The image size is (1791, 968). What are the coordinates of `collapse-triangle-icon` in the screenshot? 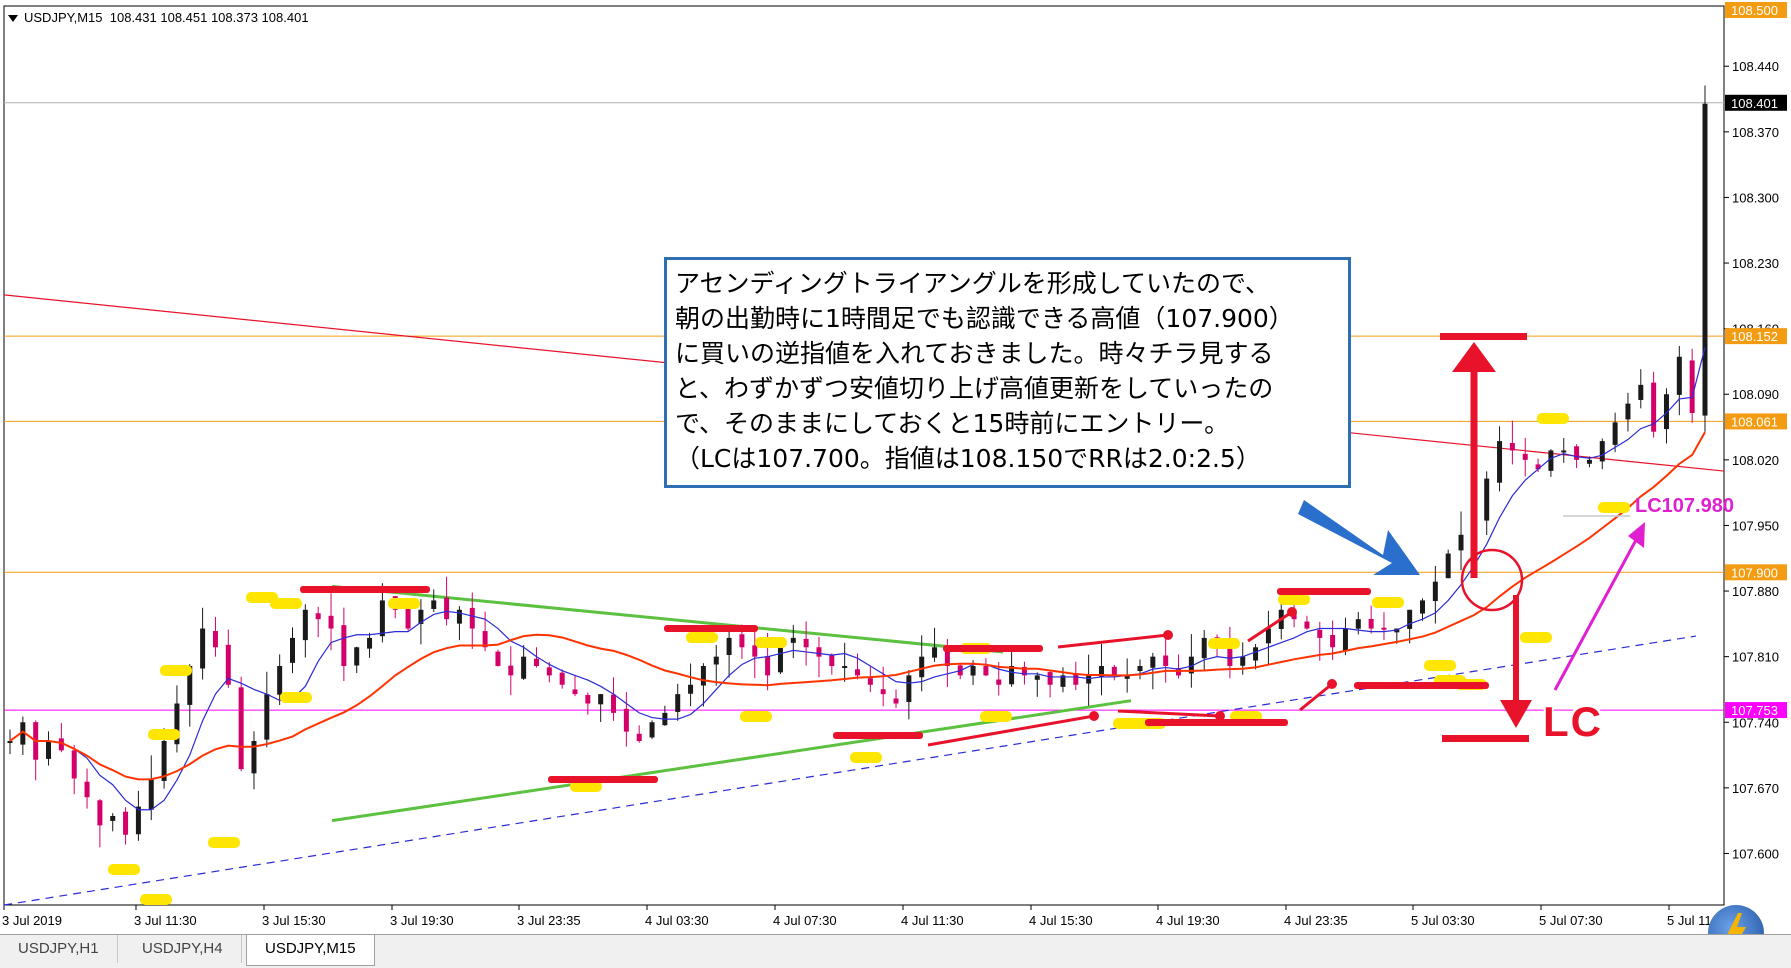 It's located at (13, 19).